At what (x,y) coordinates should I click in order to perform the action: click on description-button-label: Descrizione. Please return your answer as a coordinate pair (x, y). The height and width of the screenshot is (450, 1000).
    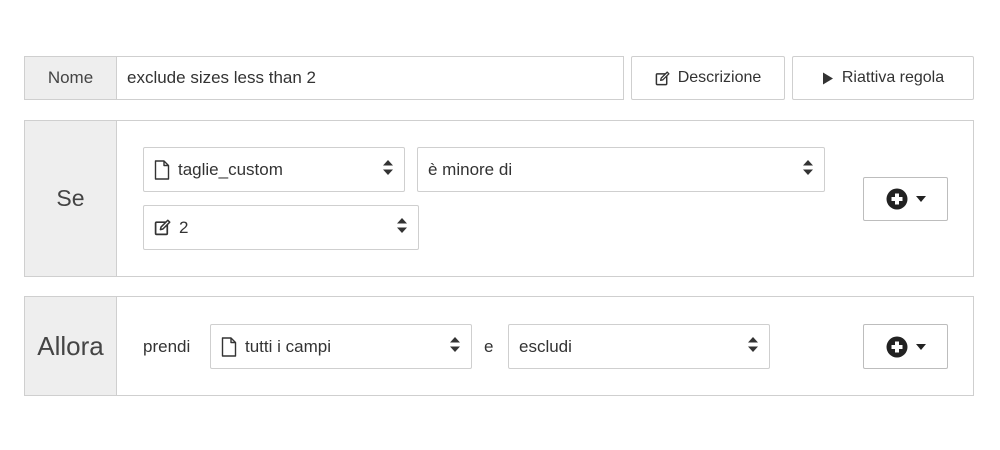
    Looking at the image, I should click on (719, 77).